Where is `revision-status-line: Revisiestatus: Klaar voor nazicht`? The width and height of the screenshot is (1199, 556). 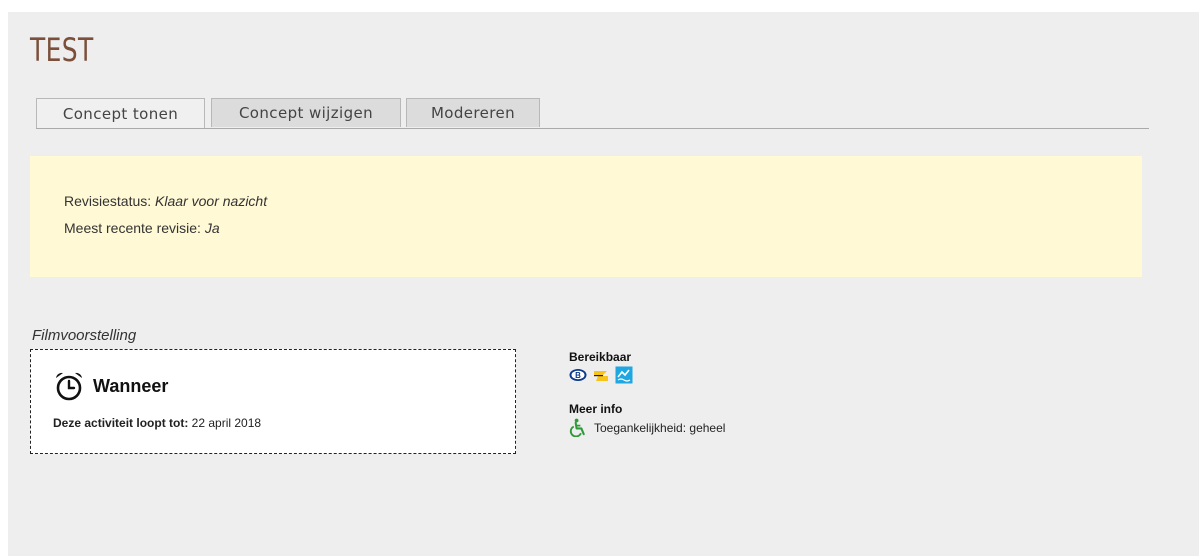
revision-status-line: Revisiestatus: Klaar voor nazicht is located at coordinates (165, 201).